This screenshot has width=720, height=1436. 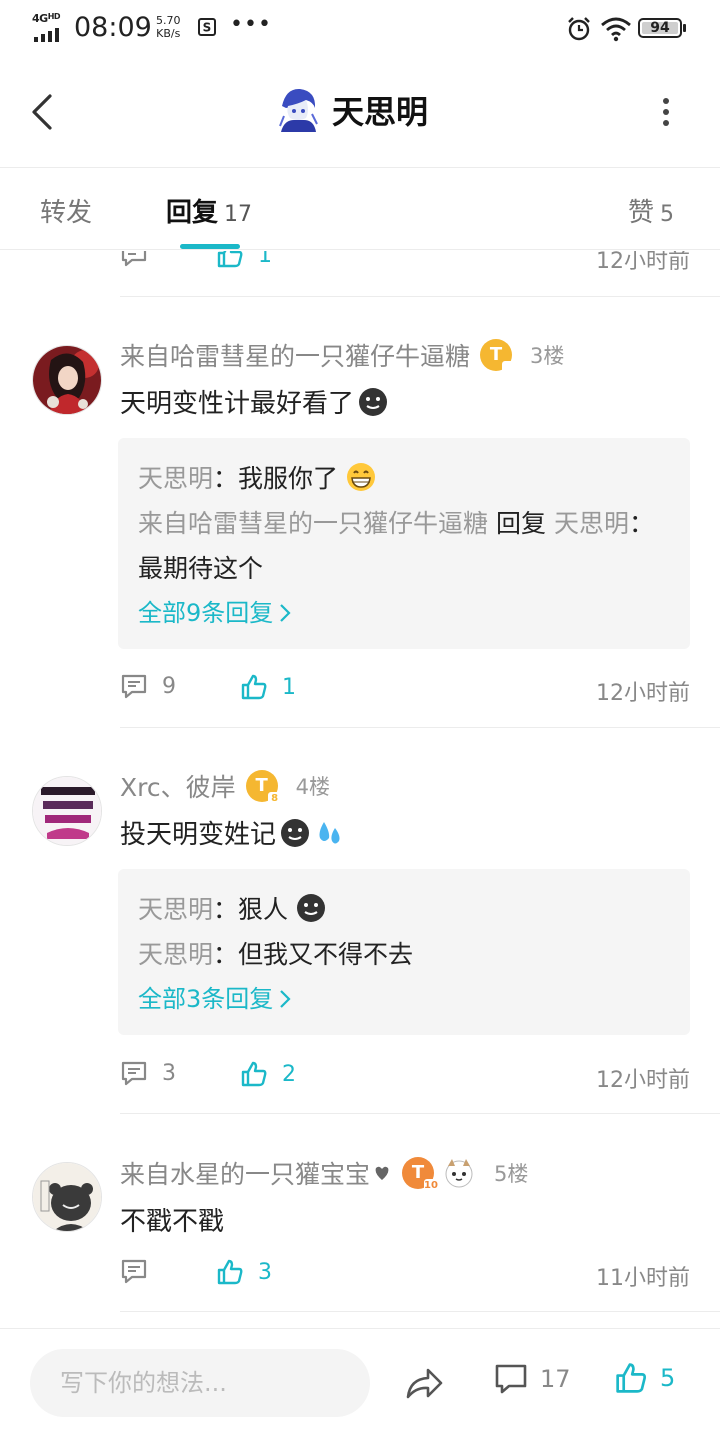 What do you see at coordinates (532, 1379) in the screenshot?
I see `comments-button: 17` at bounding box center [532, 1379].